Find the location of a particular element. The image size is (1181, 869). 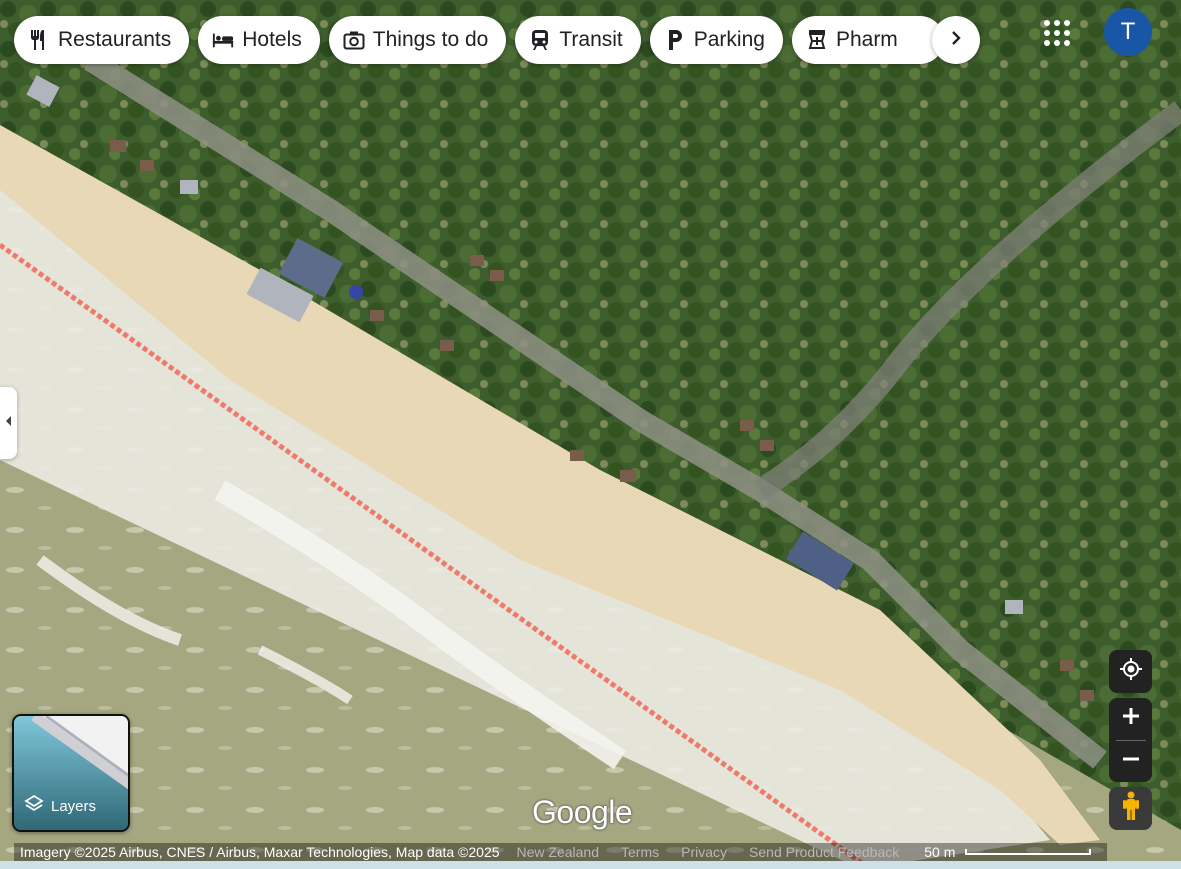

plus-icon is located at coordinates (1131, 718).